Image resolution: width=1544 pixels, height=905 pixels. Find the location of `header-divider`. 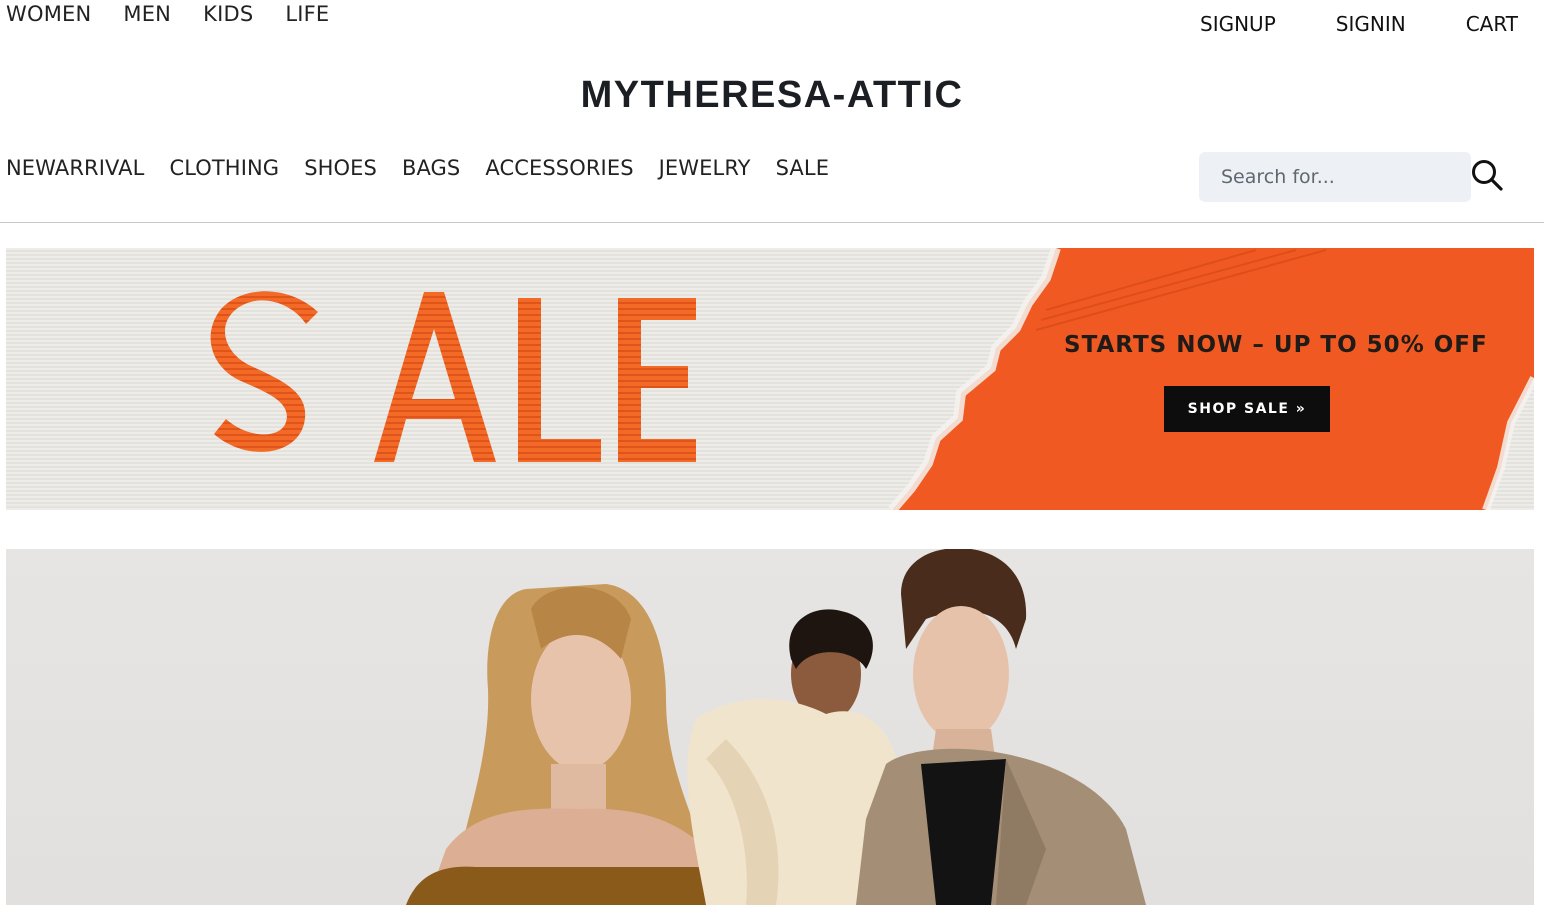

header-divider is located at coordinates (772, 222).